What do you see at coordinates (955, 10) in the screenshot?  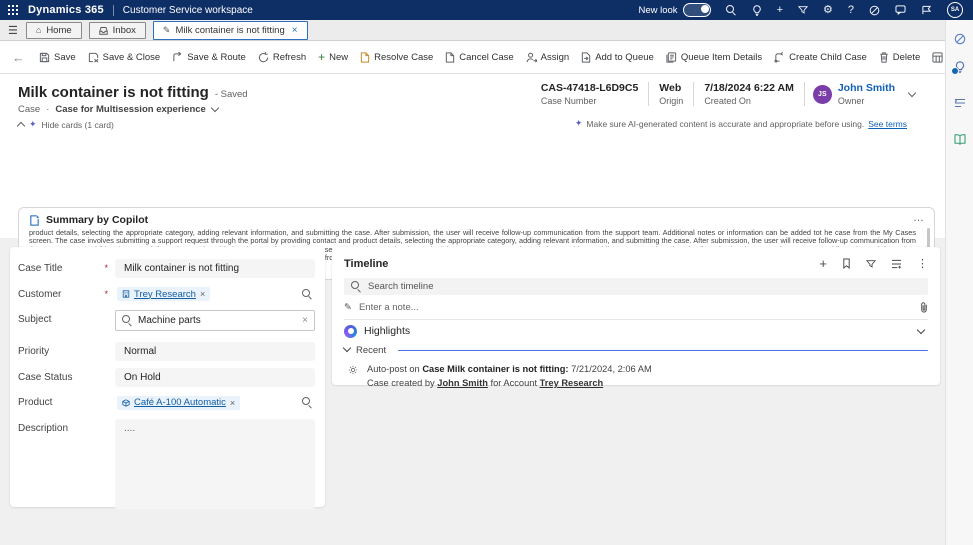 I see `user-avatar: SA` at bounding box center [955, 10].